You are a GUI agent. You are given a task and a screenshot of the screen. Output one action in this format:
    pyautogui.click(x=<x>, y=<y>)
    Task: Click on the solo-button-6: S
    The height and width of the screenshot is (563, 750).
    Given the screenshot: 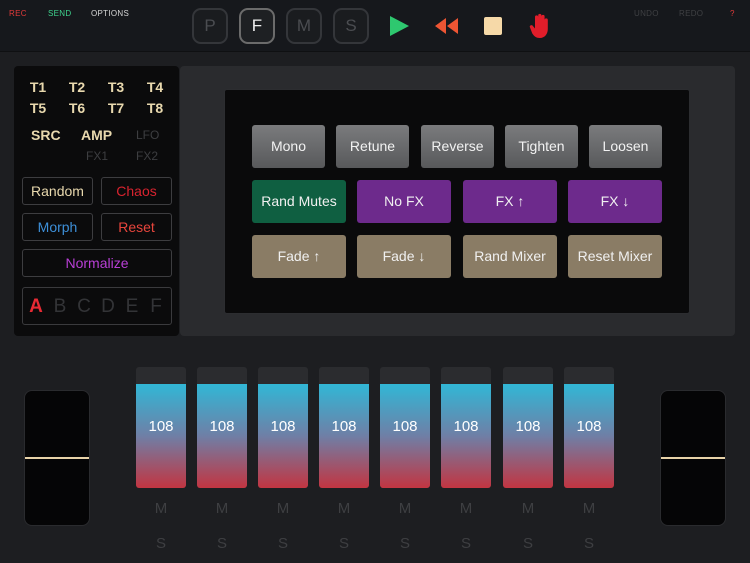 What is the action you would take?
    pyautogui.click(x=466, y=543)
    